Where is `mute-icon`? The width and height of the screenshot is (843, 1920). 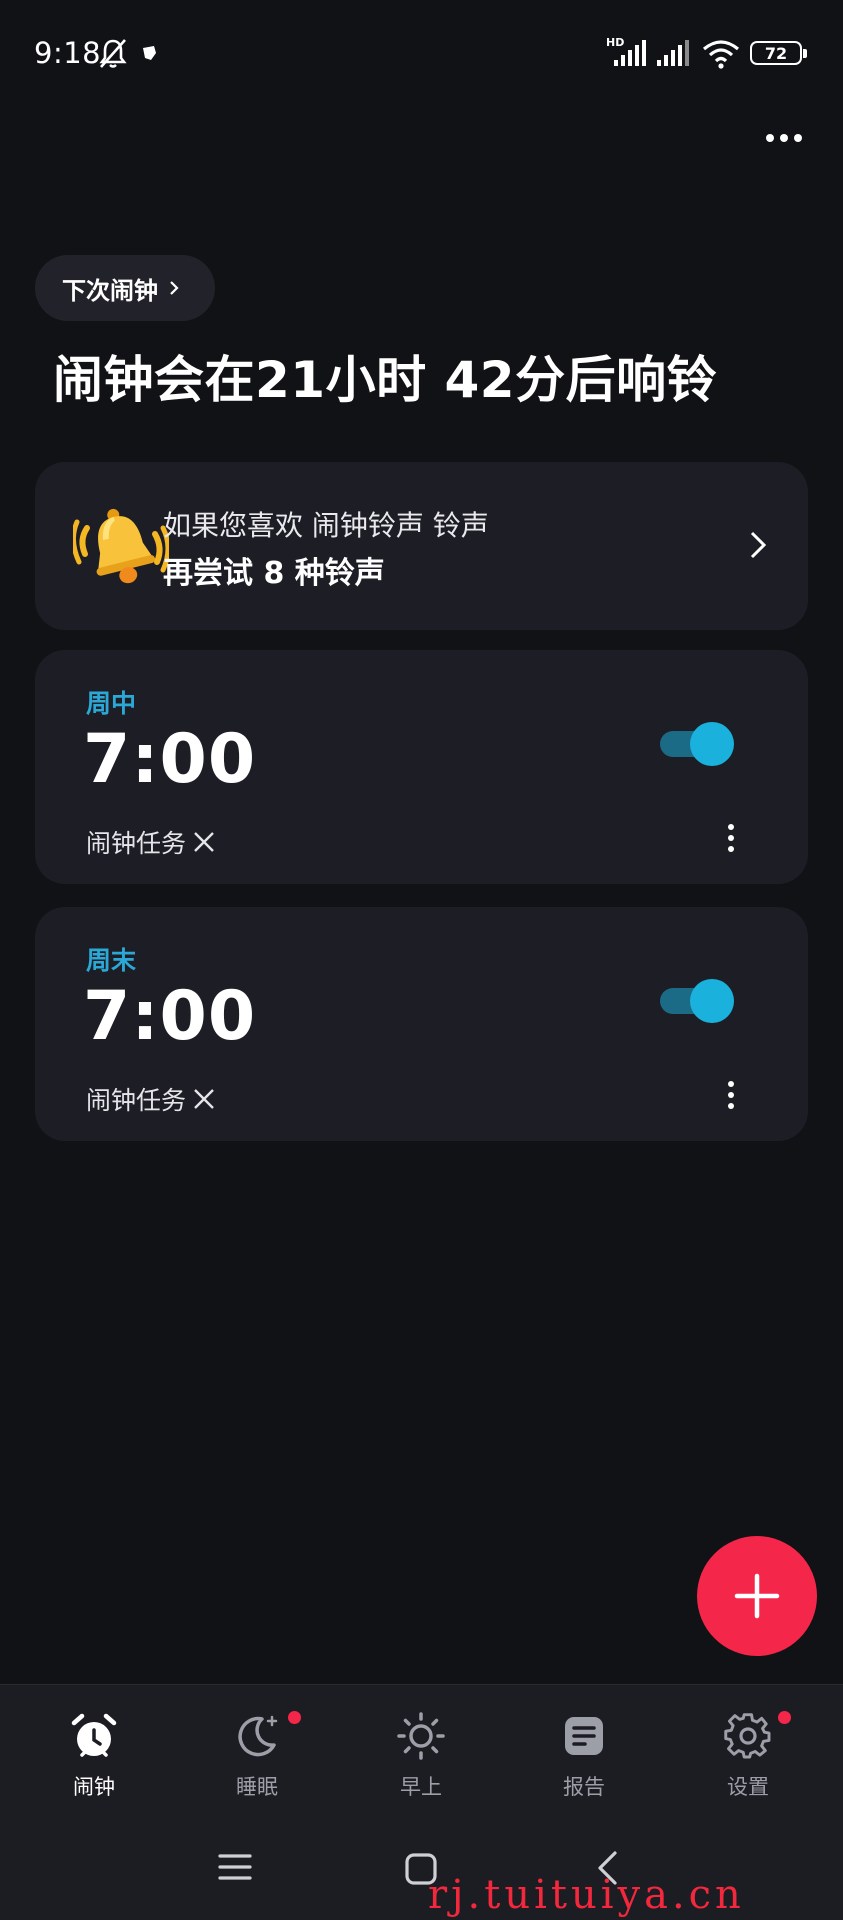 mute-icon is located at coordinates (113, 53).